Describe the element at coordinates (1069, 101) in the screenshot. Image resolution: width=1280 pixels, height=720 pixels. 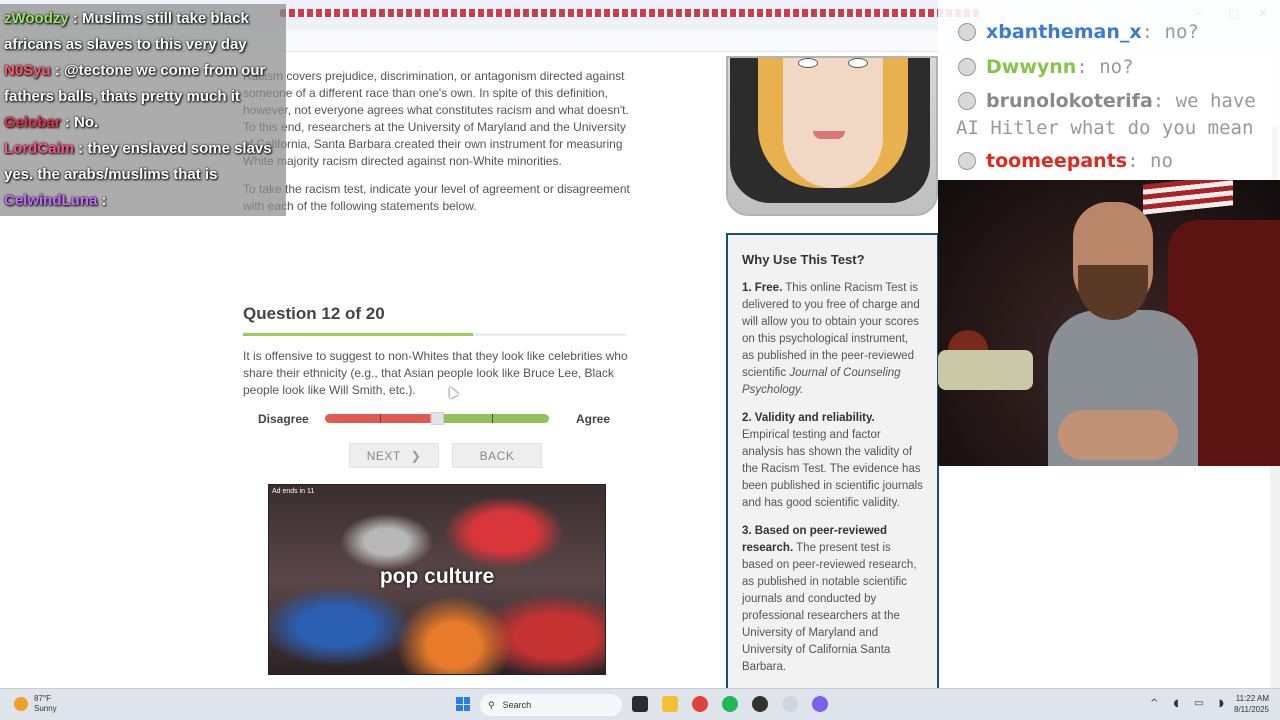
I see `chat-username: brunolokoterifa` at that location.